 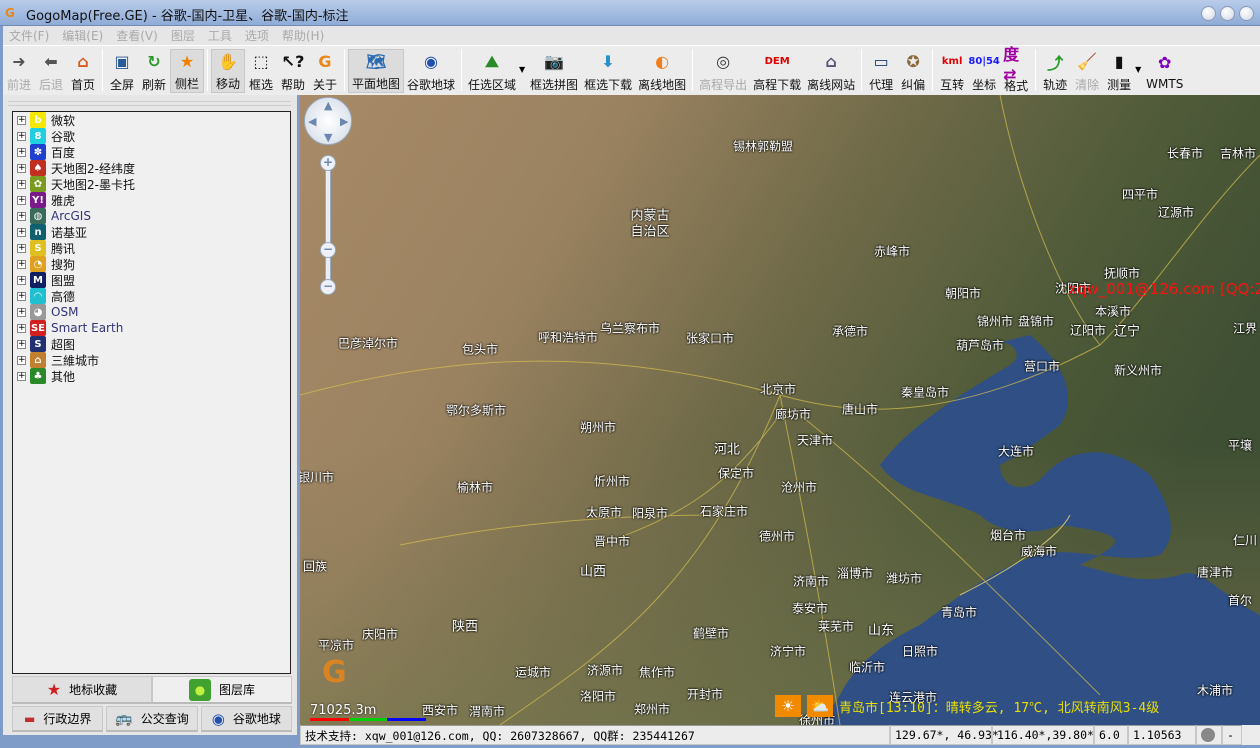 What do you see at coordinates (151, 168) in the screenshot?
I see `tree-node: + ♠ 天地图2-经纬度` at bounding box center [151, 168].